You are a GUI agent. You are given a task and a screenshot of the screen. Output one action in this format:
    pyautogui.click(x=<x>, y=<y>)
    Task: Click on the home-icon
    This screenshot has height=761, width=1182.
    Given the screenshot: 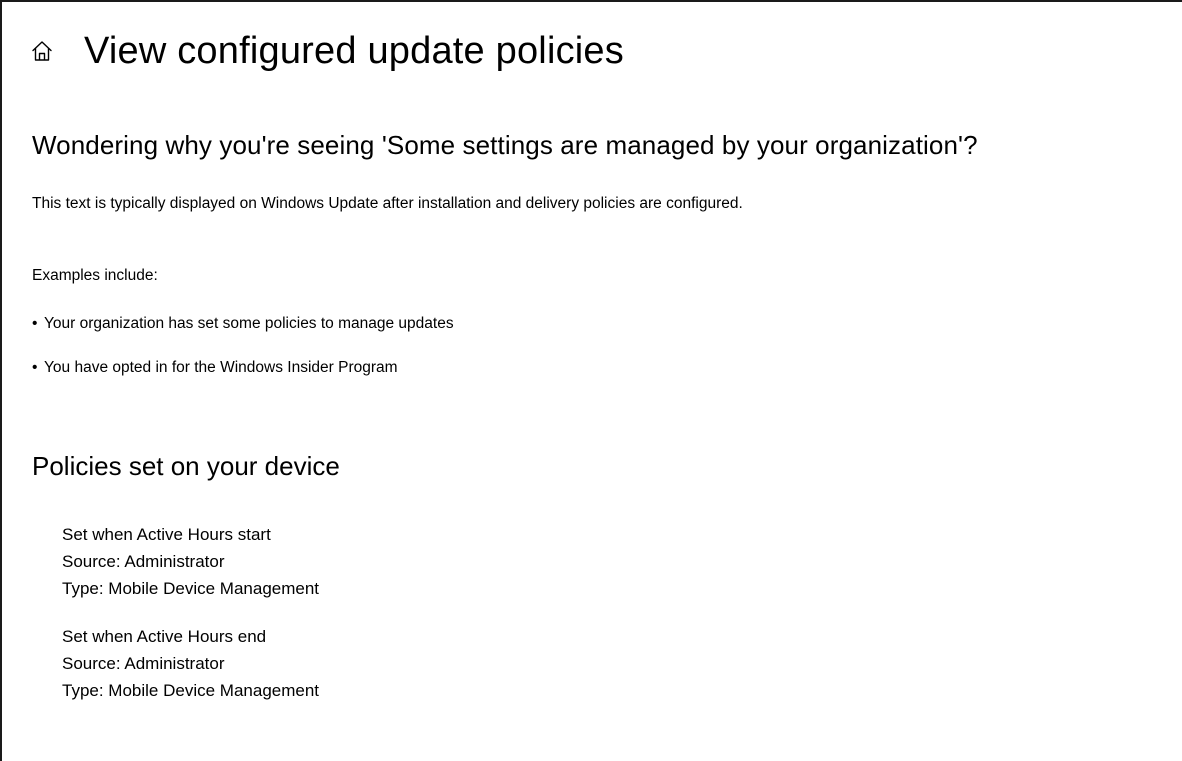 What is the action you would take?
    pyautogui.click(x=42, y=51)
    